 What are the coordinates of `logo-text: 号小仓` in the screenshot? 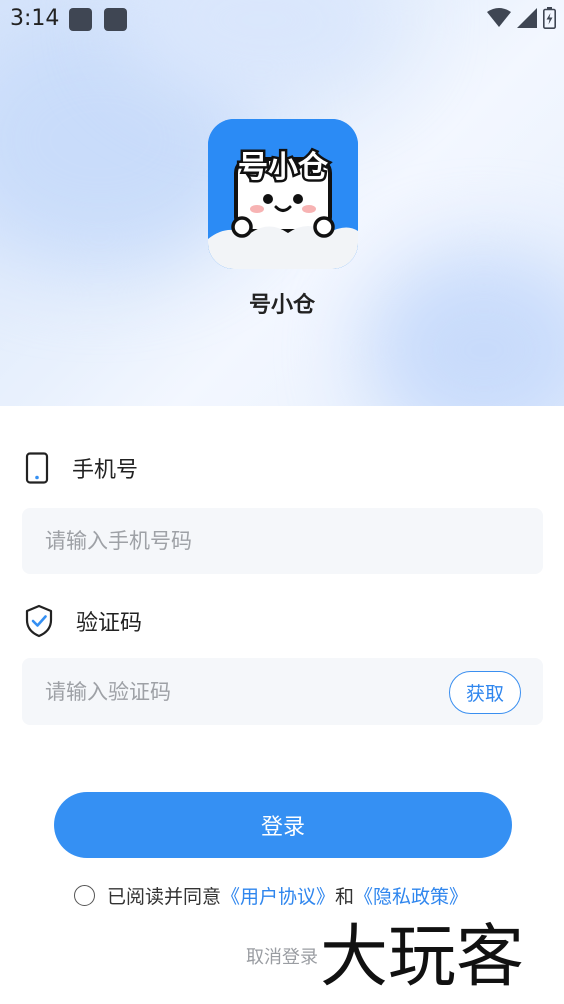 It's located at (283, 167).